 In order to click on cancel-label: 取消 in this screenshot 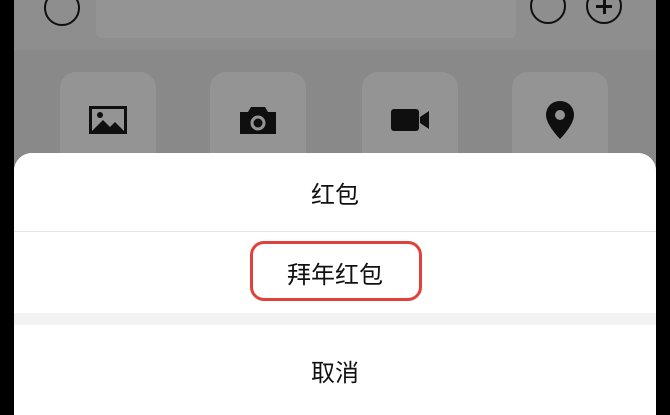, I will do `click(335, 372)`.